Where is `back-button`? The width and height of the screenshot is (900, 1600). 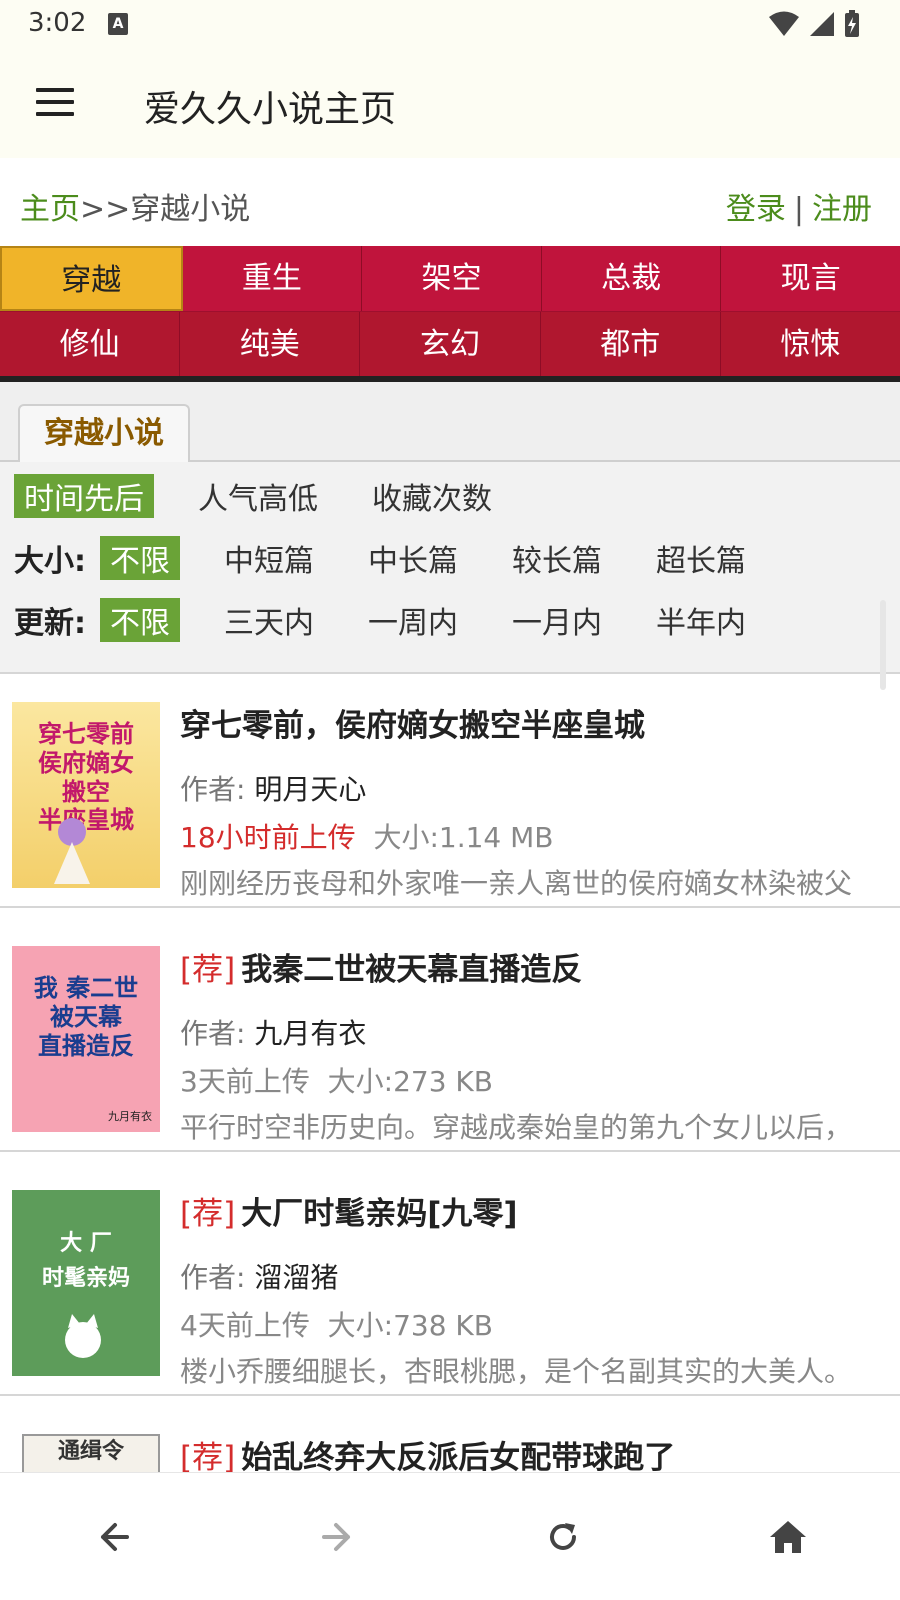 back-button is located at coordinates (113, 1537).